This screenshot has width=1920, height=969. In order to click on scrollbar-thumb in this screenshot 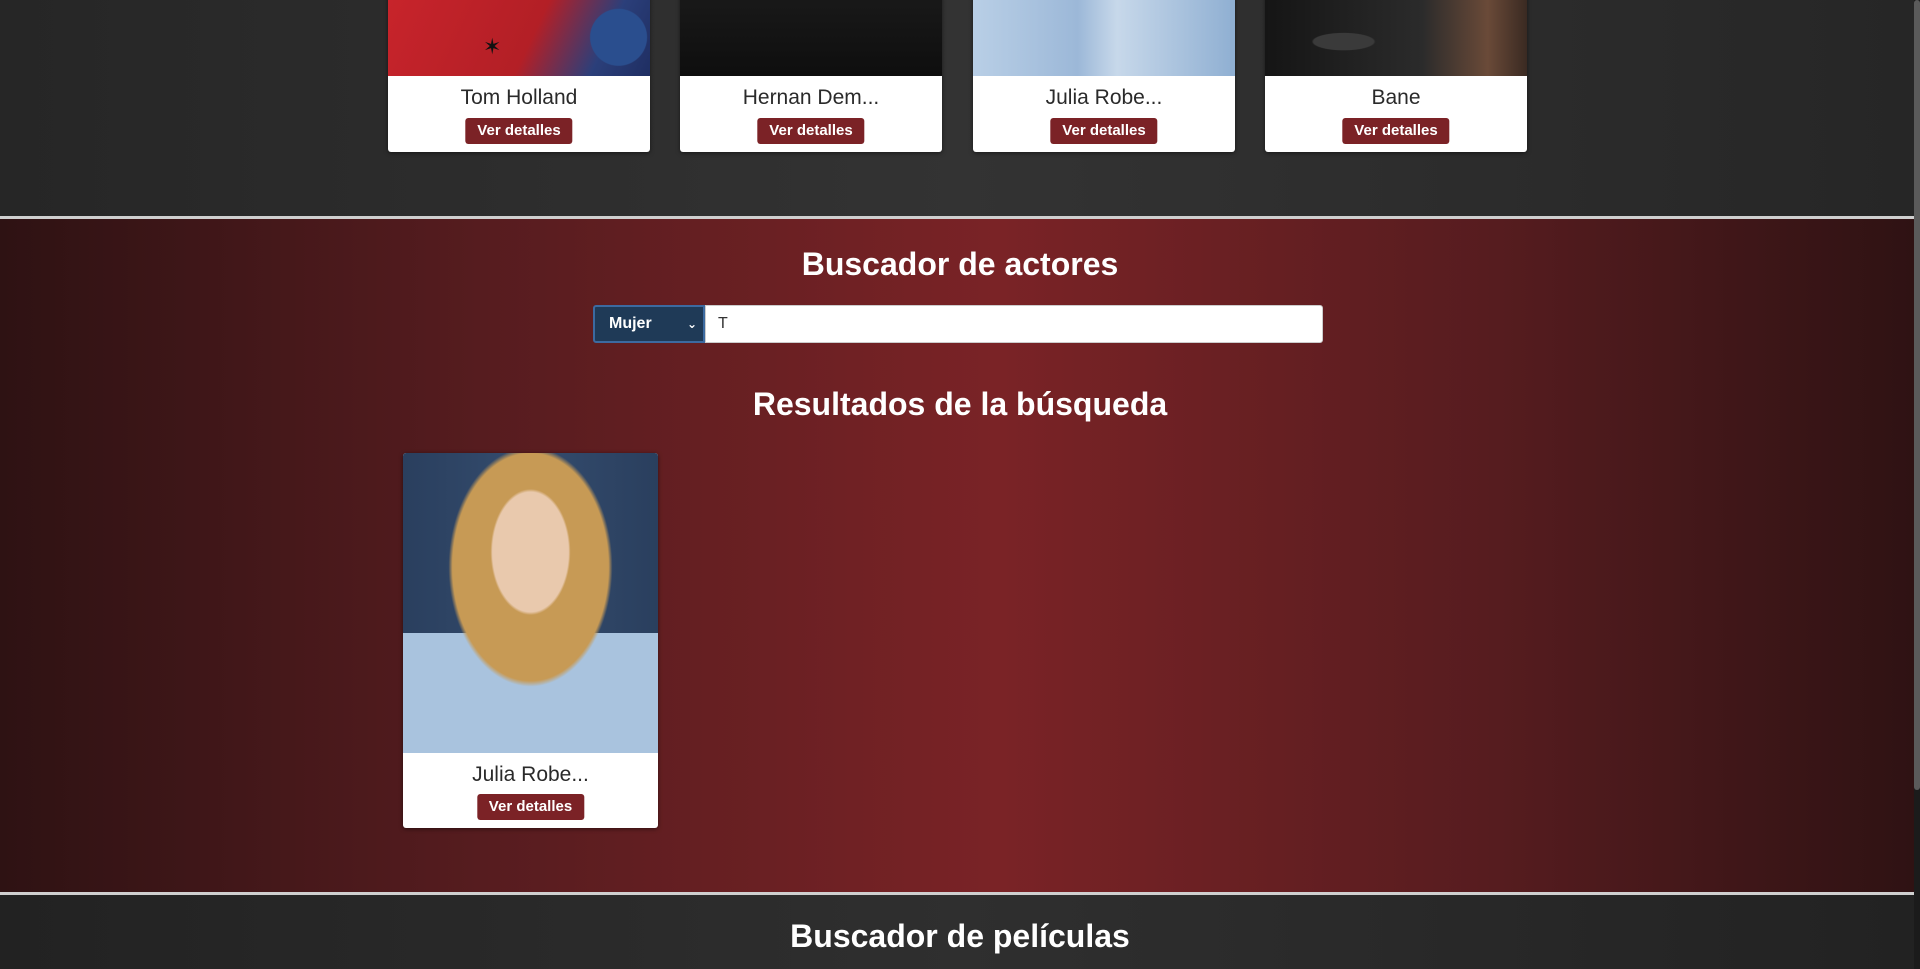, I will do `click(1917, 395)`.